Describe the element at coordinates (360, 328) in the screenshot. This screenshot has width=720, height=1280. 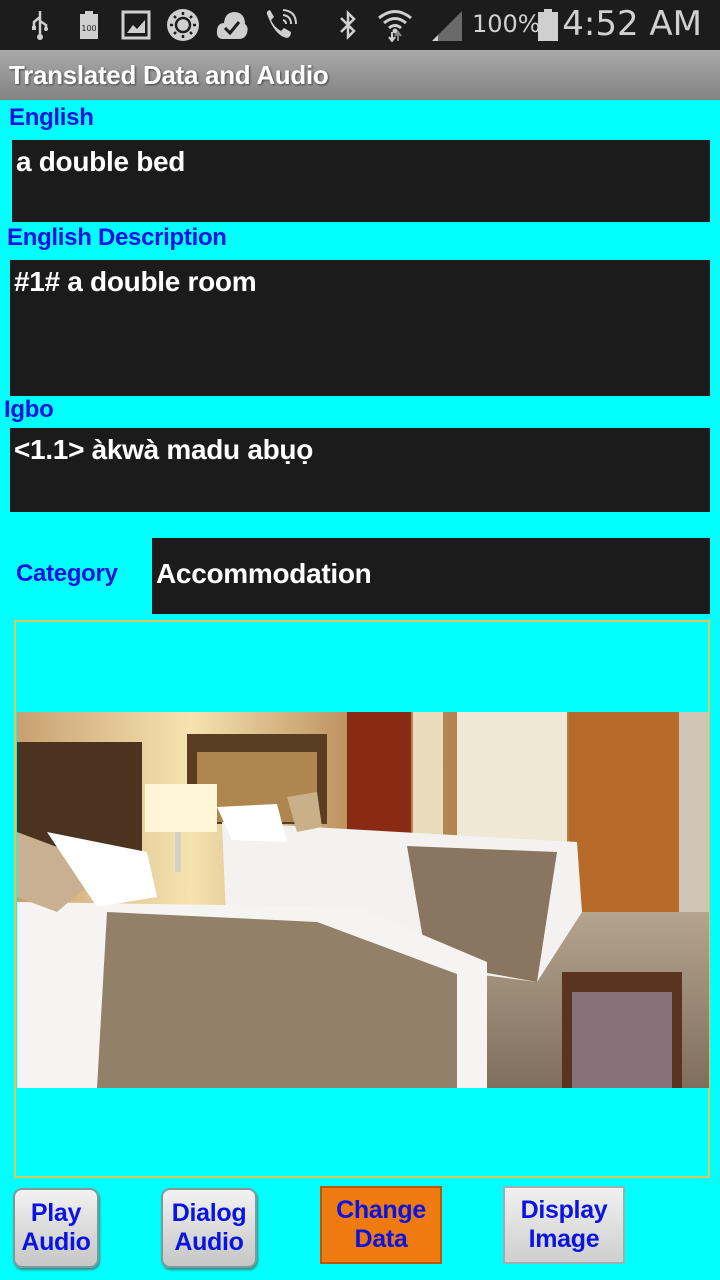
I see `english-description-field: #1# a double room` at that location.